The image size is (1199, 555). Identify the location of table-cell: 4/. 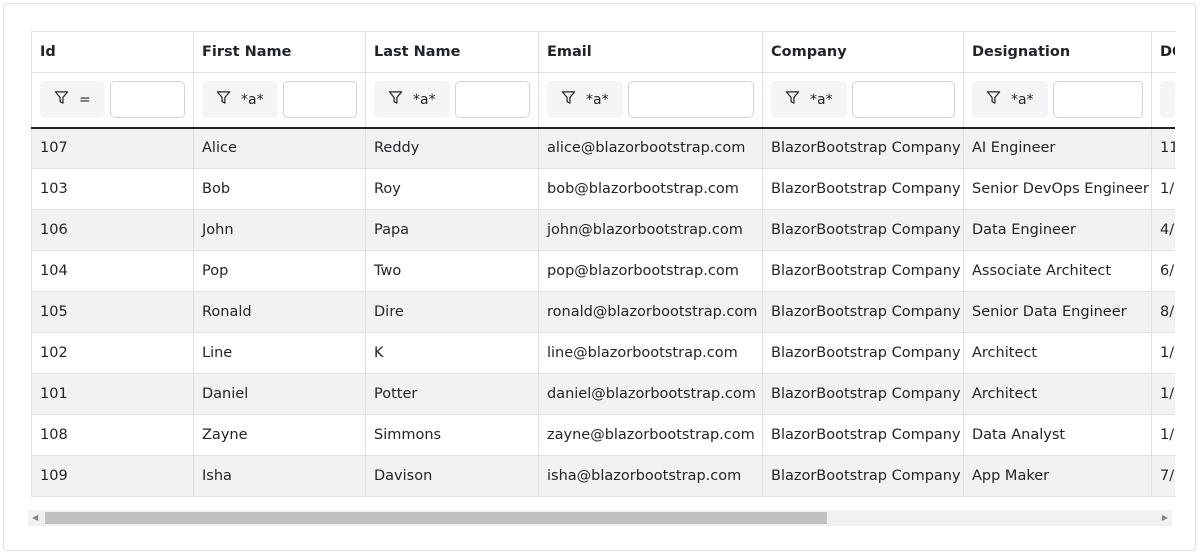
(1163, 230).